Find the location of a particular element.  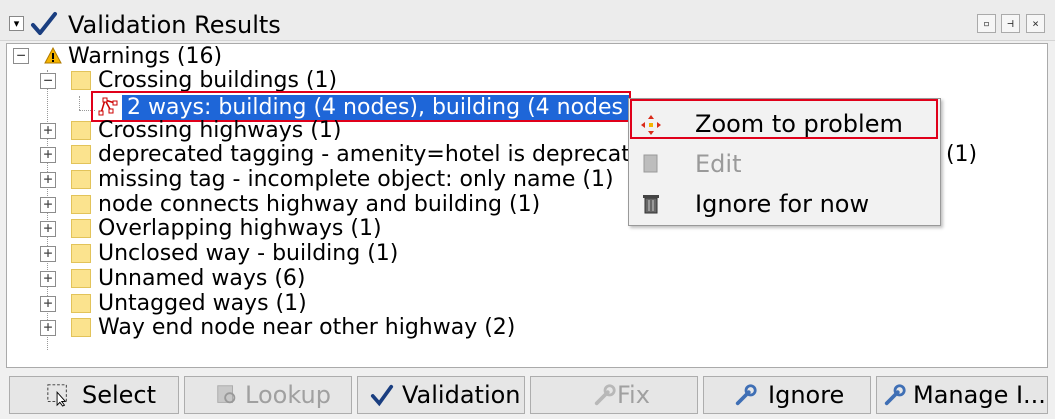

menu-item-zoom-to-problem: Zoom to problem is located at coordinates (784, 124).